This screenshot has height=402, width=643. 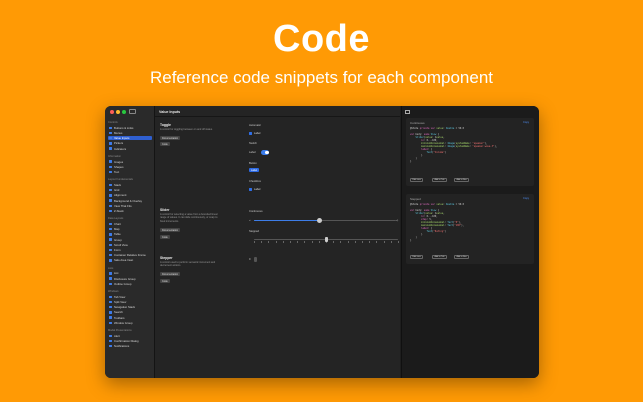 What do you see at coordinates (124, 112) in the screenshot?
I see `zoom-window-button` at bounding box center [124, 112].